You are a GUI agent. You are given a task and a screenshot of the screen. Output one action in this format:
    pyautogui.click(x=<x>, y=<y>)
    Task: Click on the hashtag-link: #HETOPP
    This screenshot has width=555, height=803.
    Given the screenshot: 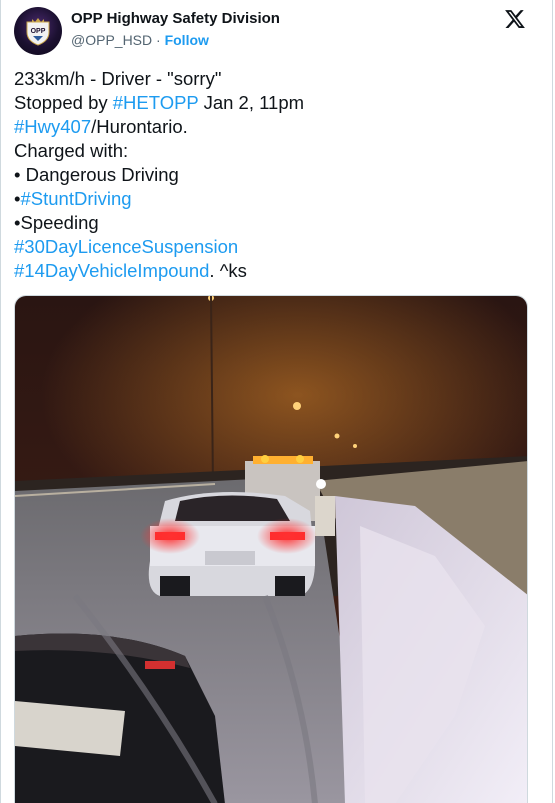 What is the action you would take?
    pyautogui.click(x=156, y=102)
    